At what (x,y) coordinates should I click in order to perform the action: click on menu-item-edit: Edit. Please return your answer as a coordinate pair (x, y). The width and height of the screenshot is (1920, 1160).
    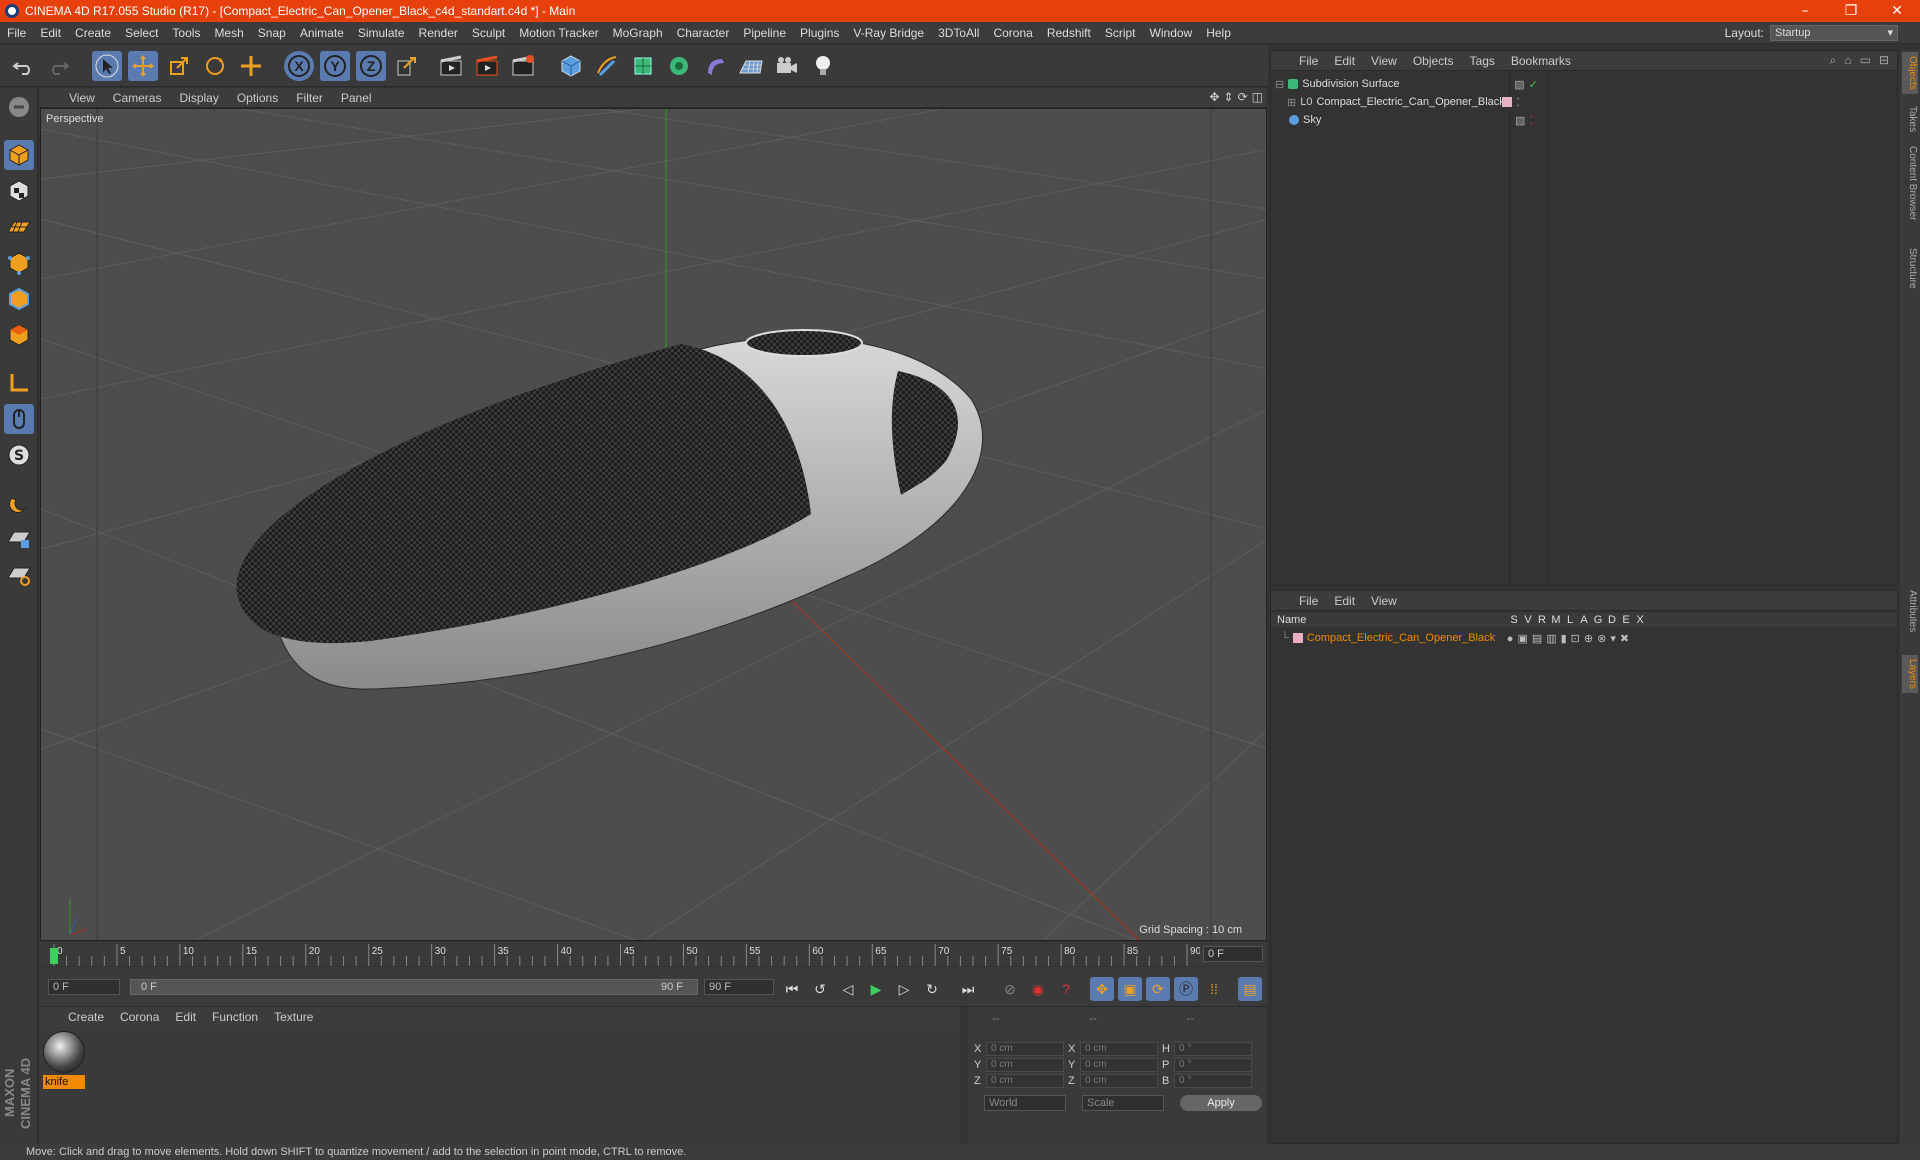
    Looking at the image, I should click on (50, 33).